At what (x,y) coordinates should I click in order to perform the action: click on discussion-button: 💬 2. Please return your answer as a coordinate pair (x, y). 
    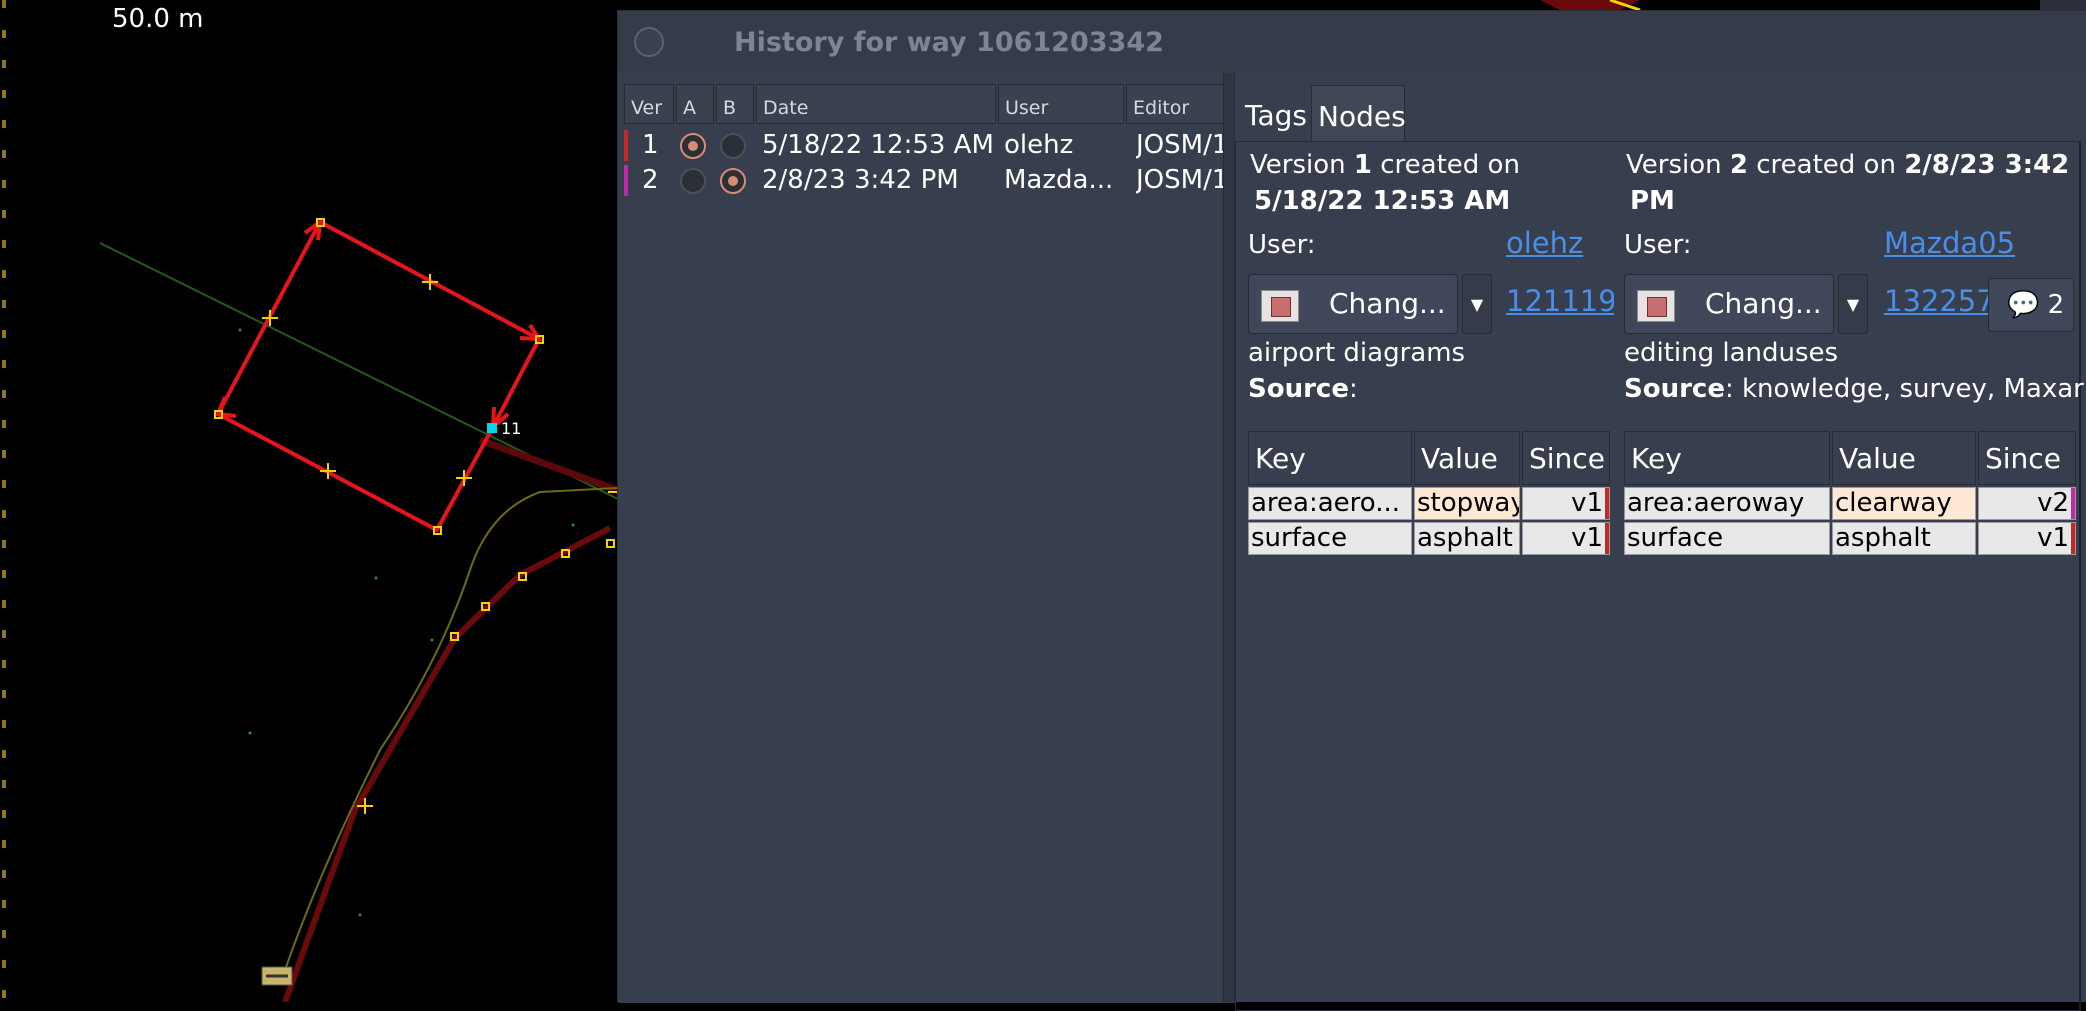
    Looking at the image, I should click on (2031, 305).